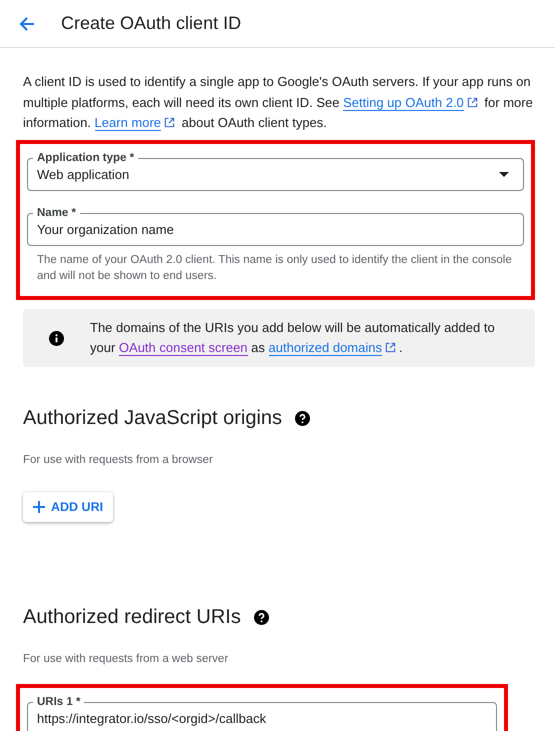 The width and height of the screenshot is (555, 731). Describe the element at coordinates (152, 718) in the screenshot. I see `field-value: https://integrator.io/sso/<orgid>/callback` at that location.